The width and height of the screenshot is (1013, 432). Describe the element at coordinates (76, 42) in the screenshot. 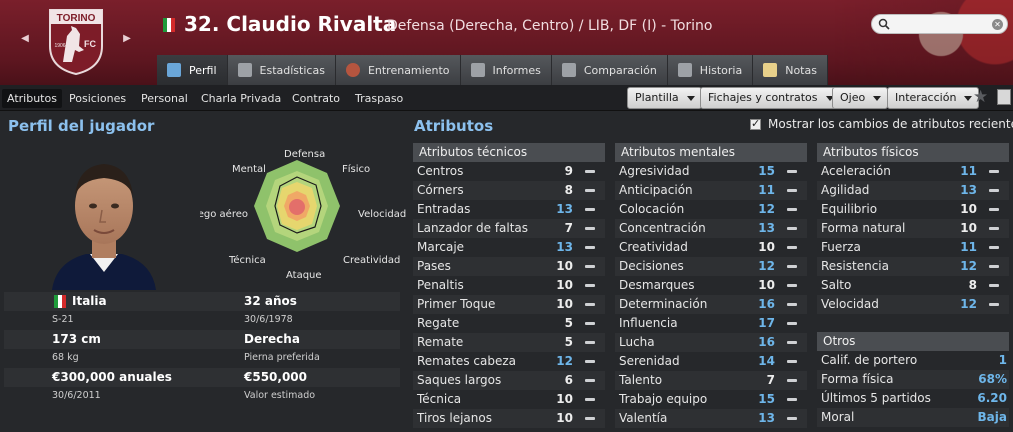

I see `torino-crest-icon: TORINO FC 1906` at that location.